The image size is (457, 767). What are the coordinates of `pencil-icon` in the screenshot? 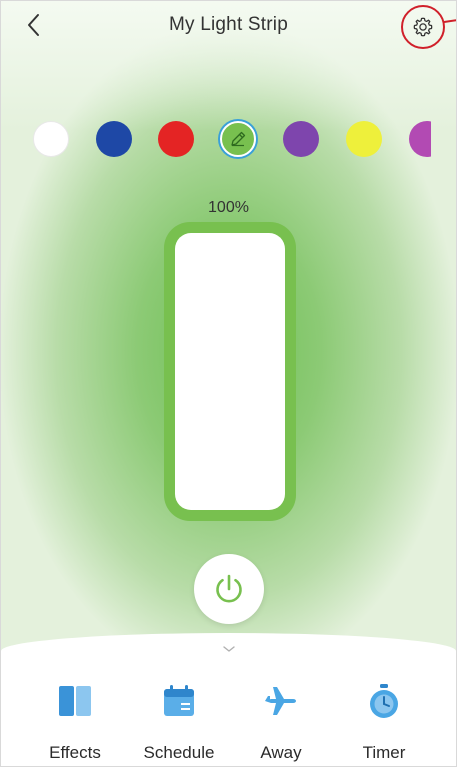 It's located at (238, 139).